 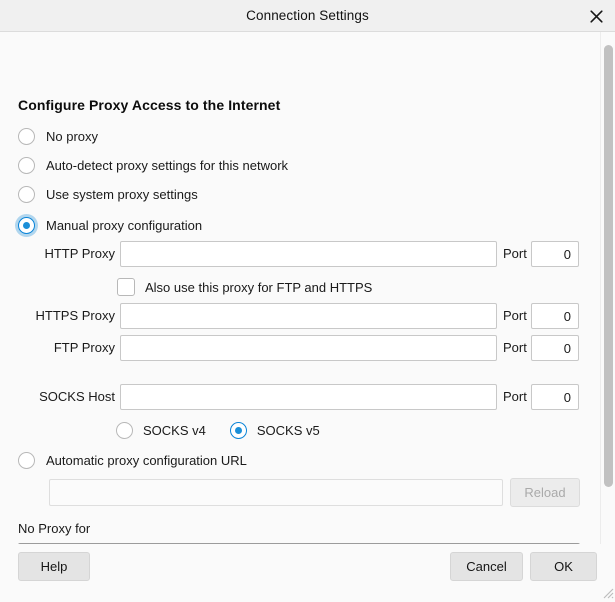 I want to click on radio-socks-v5: SOCKS v5, so click(x=274, y=430).